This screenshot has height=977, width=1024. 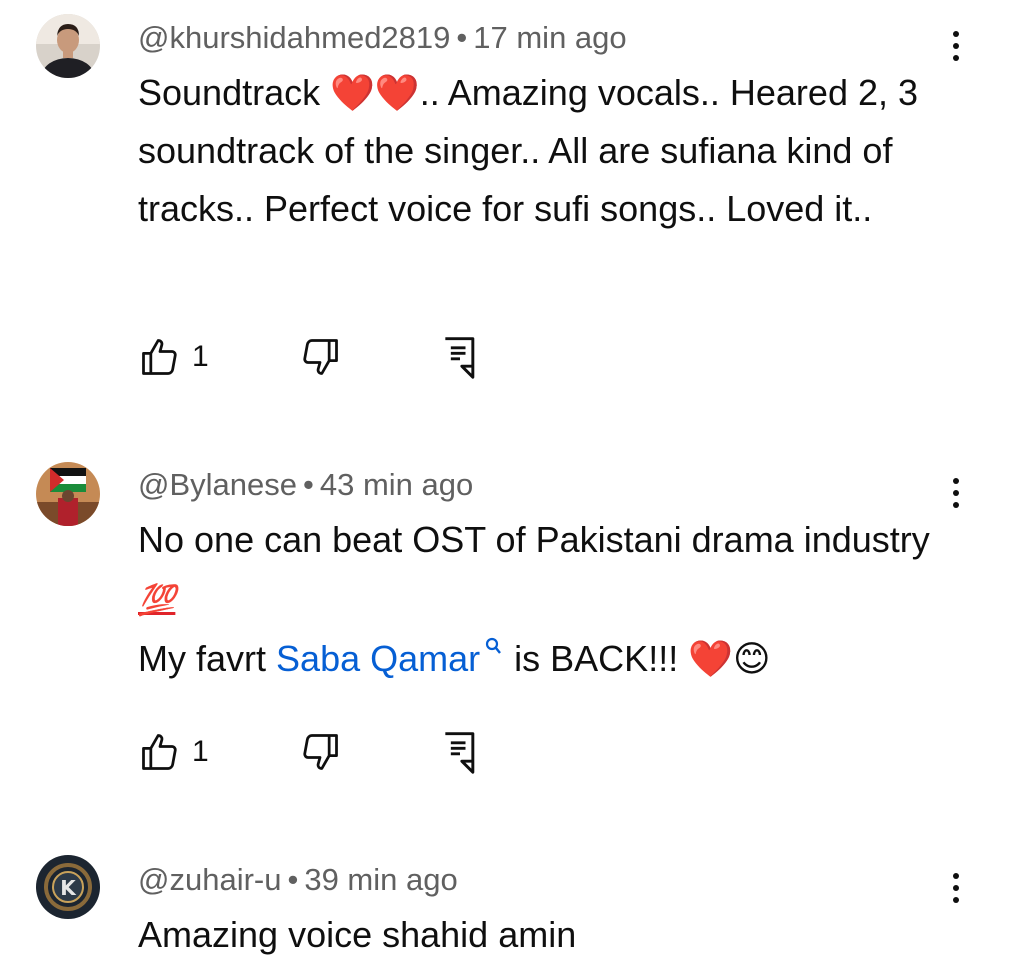 What do you see at coordinates (729, 658) in the screenshot?
I see `emoji-tail: ❤️😊` at bounding box center [729, 658].